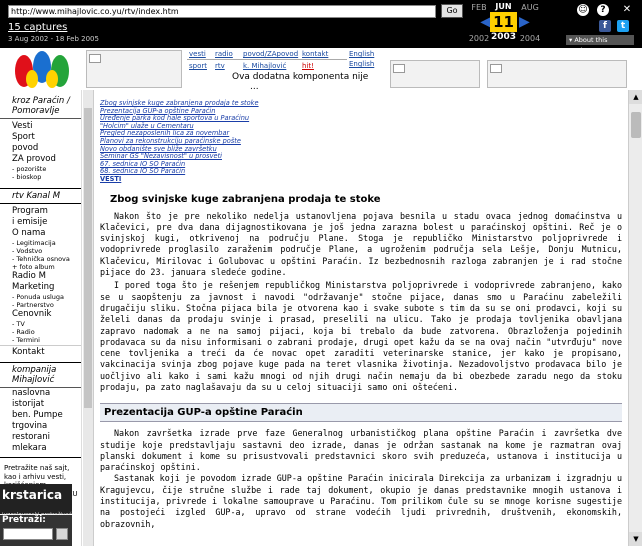 Image resolution: width=642 pixels, height=546 pixels. What do you see at coordinates (557, 74) in the screenshot?
I see `header-banner-right` at bounding box center [557, 74].